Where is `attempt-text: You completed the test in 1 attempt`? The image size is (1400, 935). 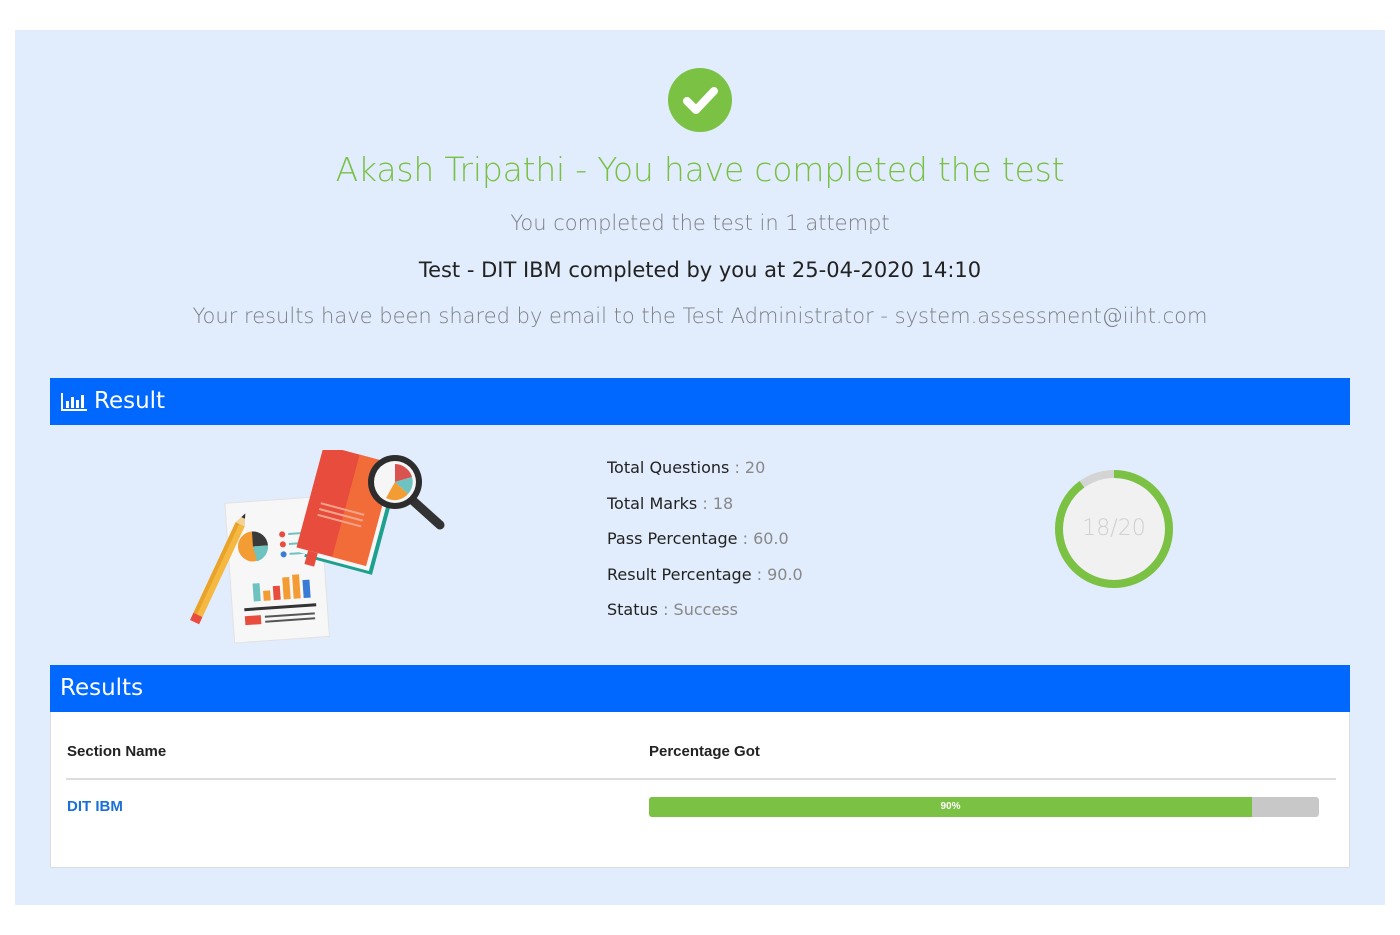
attempt-text: You completed the test in 1 attempt is located at coordinates (700, 223).